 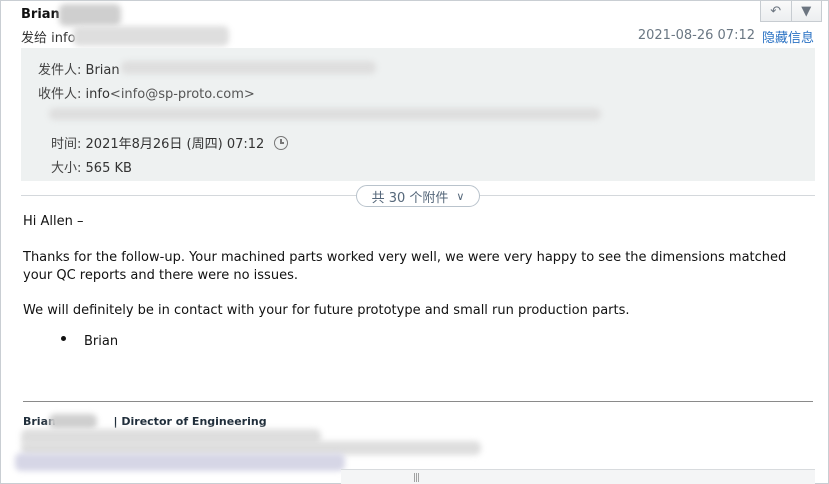 I want to click on signature-title: | Director of Engineering, so click(x=190, y=421).